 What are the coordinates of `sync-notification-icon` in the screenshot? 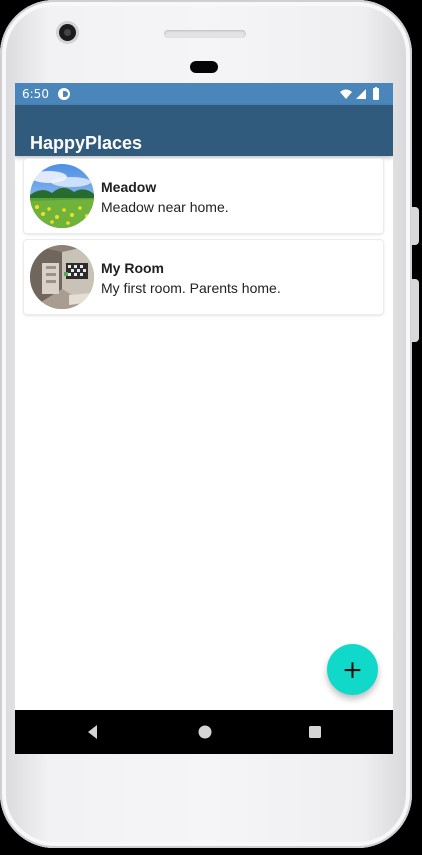 It's located at (64, 94).